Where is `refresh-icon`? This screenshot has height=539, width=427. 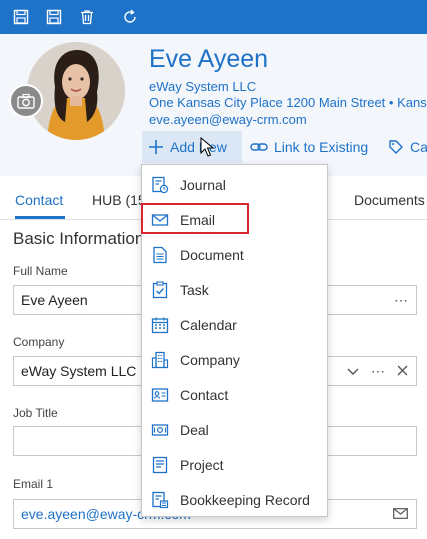 refresh-icon is located at coordinates (130, 17).